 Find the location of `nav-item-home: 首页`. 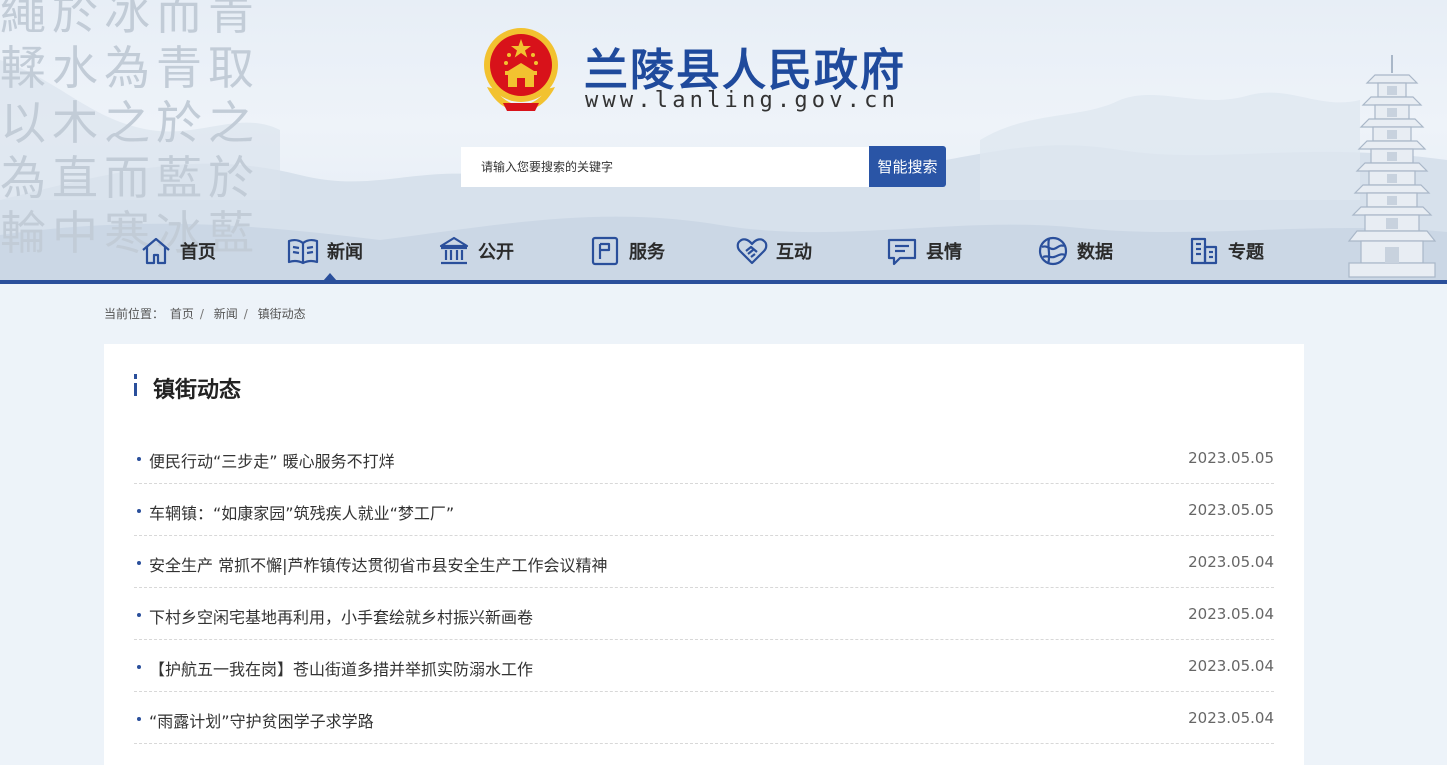

nav-item-home: 首页 is located at coordinates (178, 251).